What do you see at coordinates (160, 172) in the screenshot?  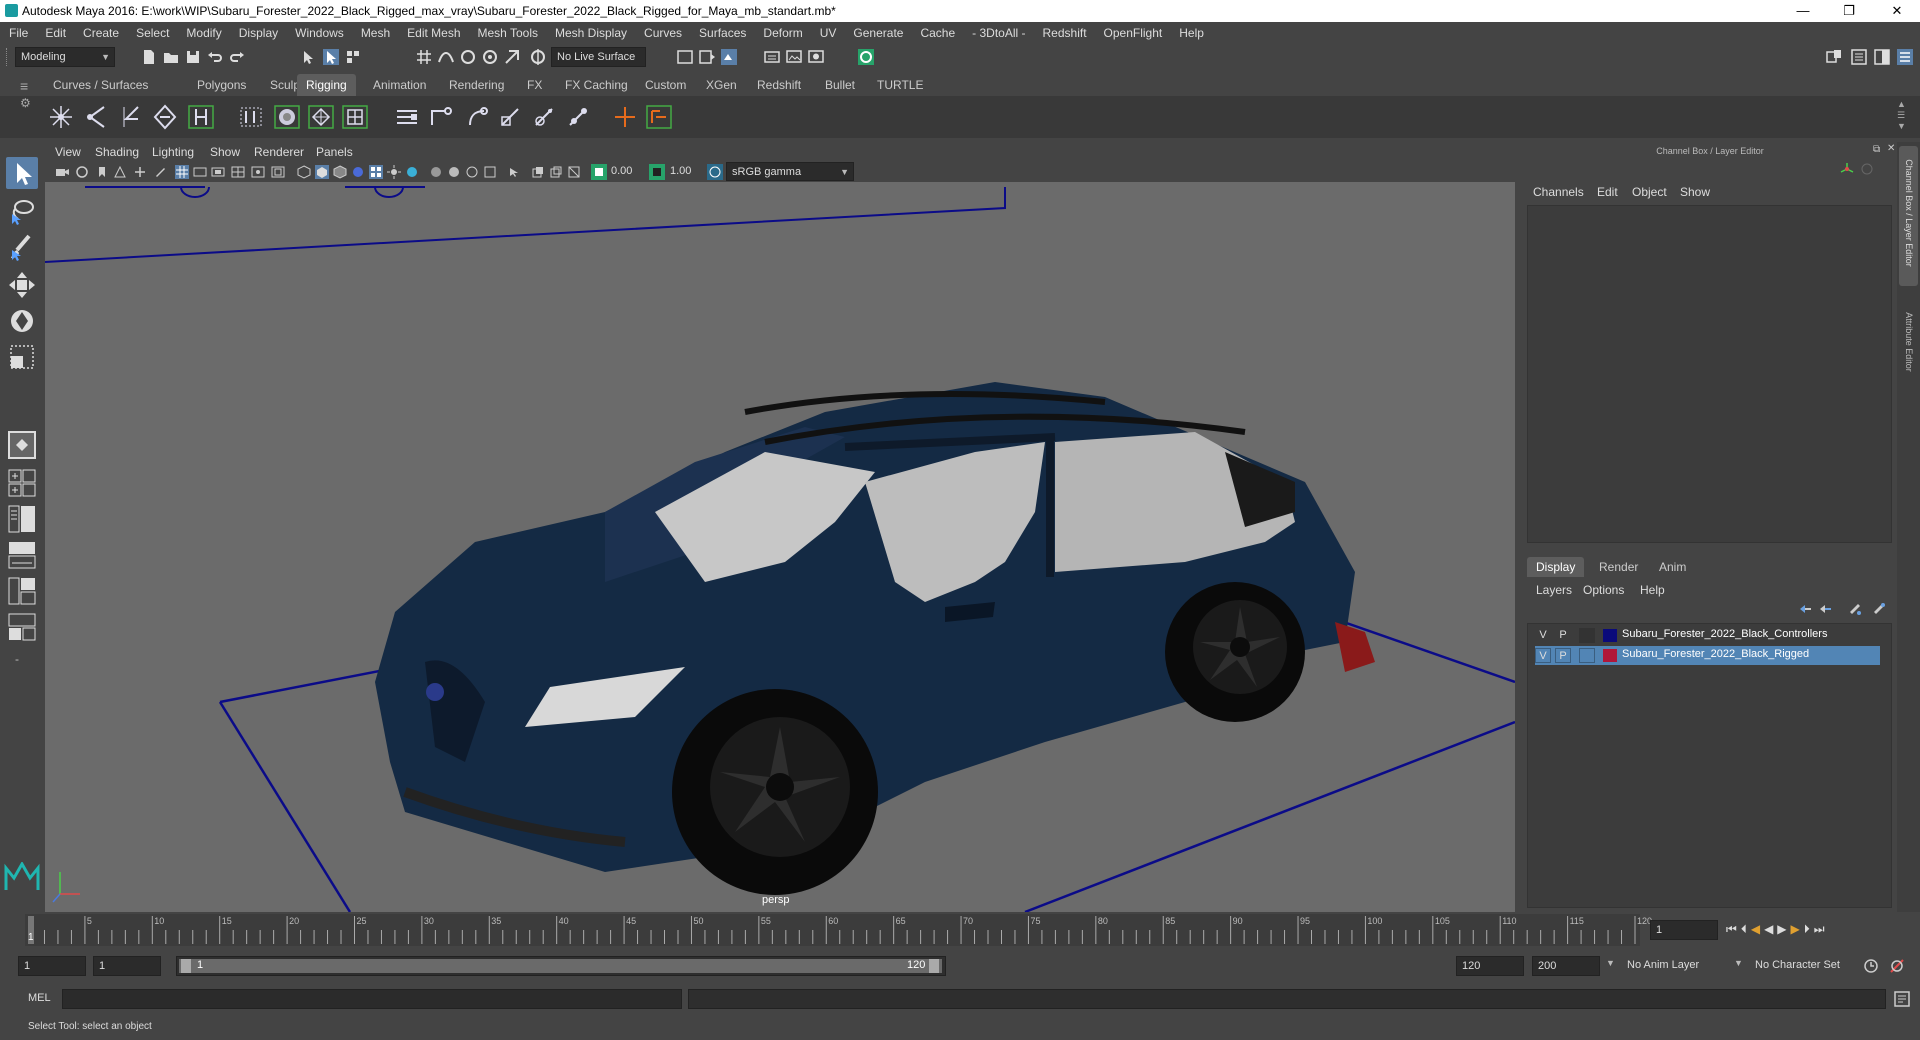 I see `grease-pencil-icon` at bounding box center [160, 172].